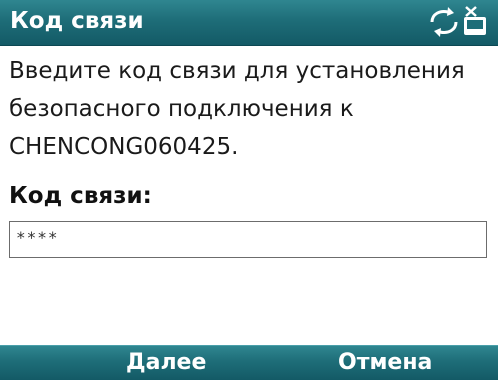 The height and width of the screenshot is (380, 498). I want to click on passcode-label: Код связи:, so click(80, 196).